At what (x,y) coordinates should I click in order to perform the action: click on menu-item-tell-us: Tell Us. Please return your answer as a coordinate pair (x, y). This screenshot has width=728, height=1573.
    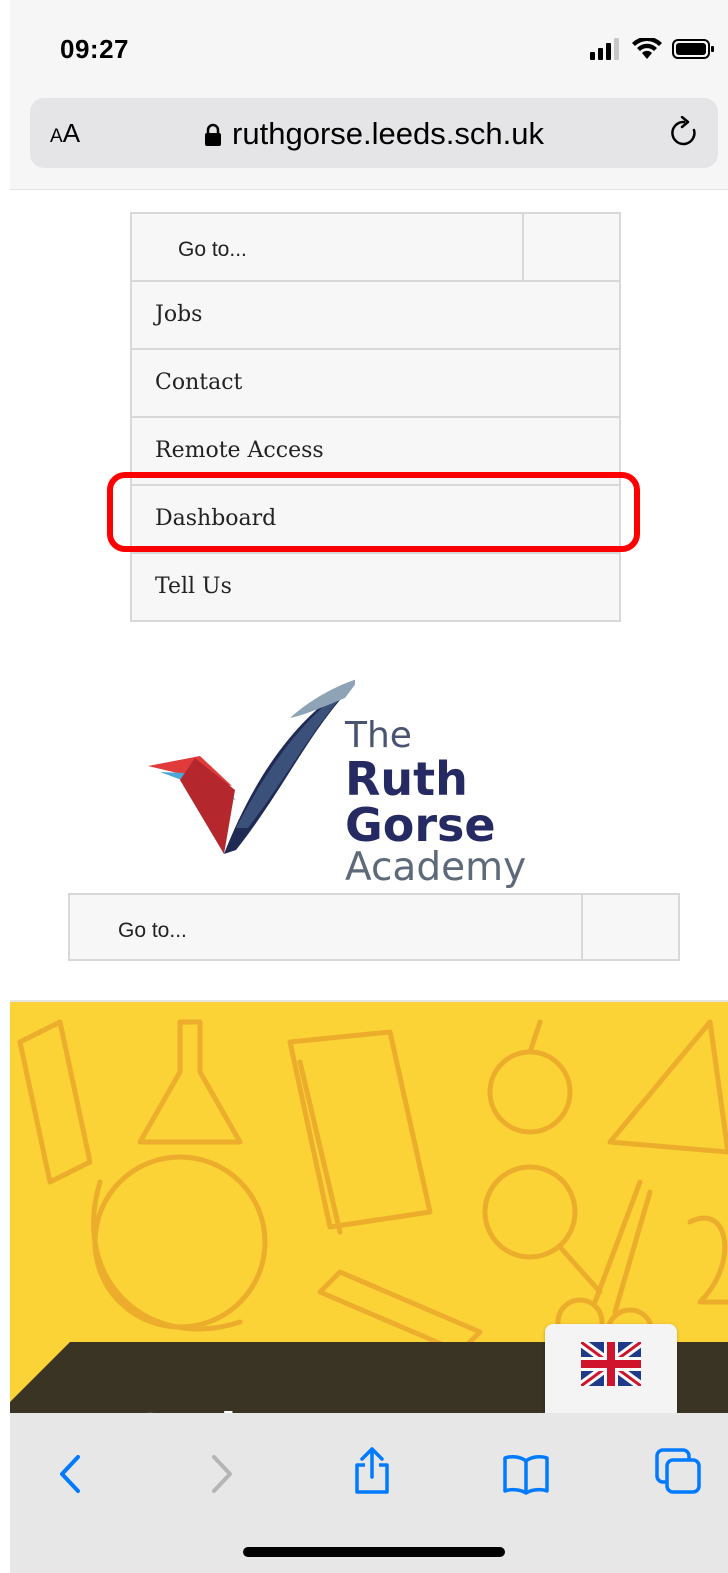
    Looking at the image, I should click on (375, 587).